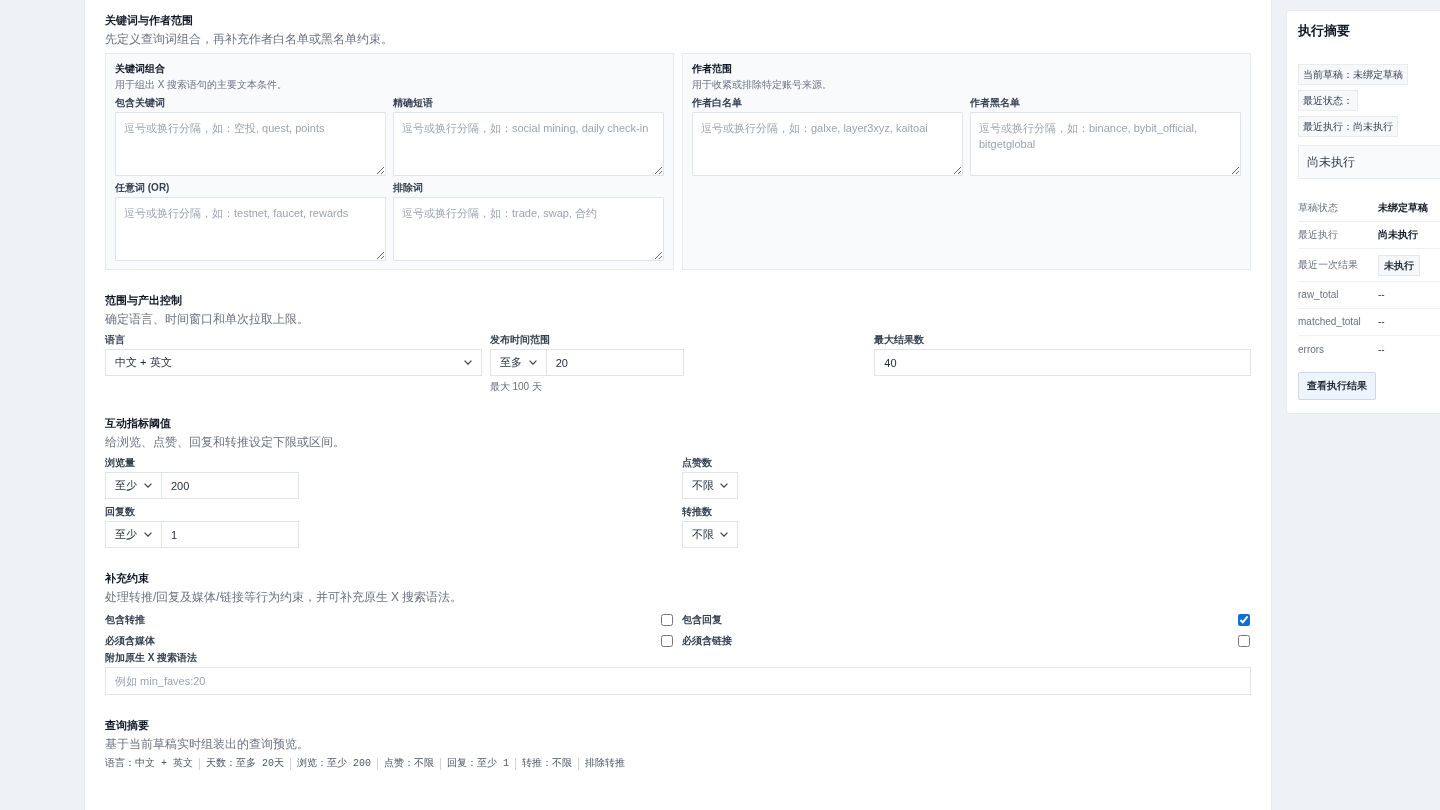 This screenshot has height=810, width=1440. Describe the element at coordinates (143, 188) in the screenshot. I see `field-label: 任意词 (OR)` at that location.